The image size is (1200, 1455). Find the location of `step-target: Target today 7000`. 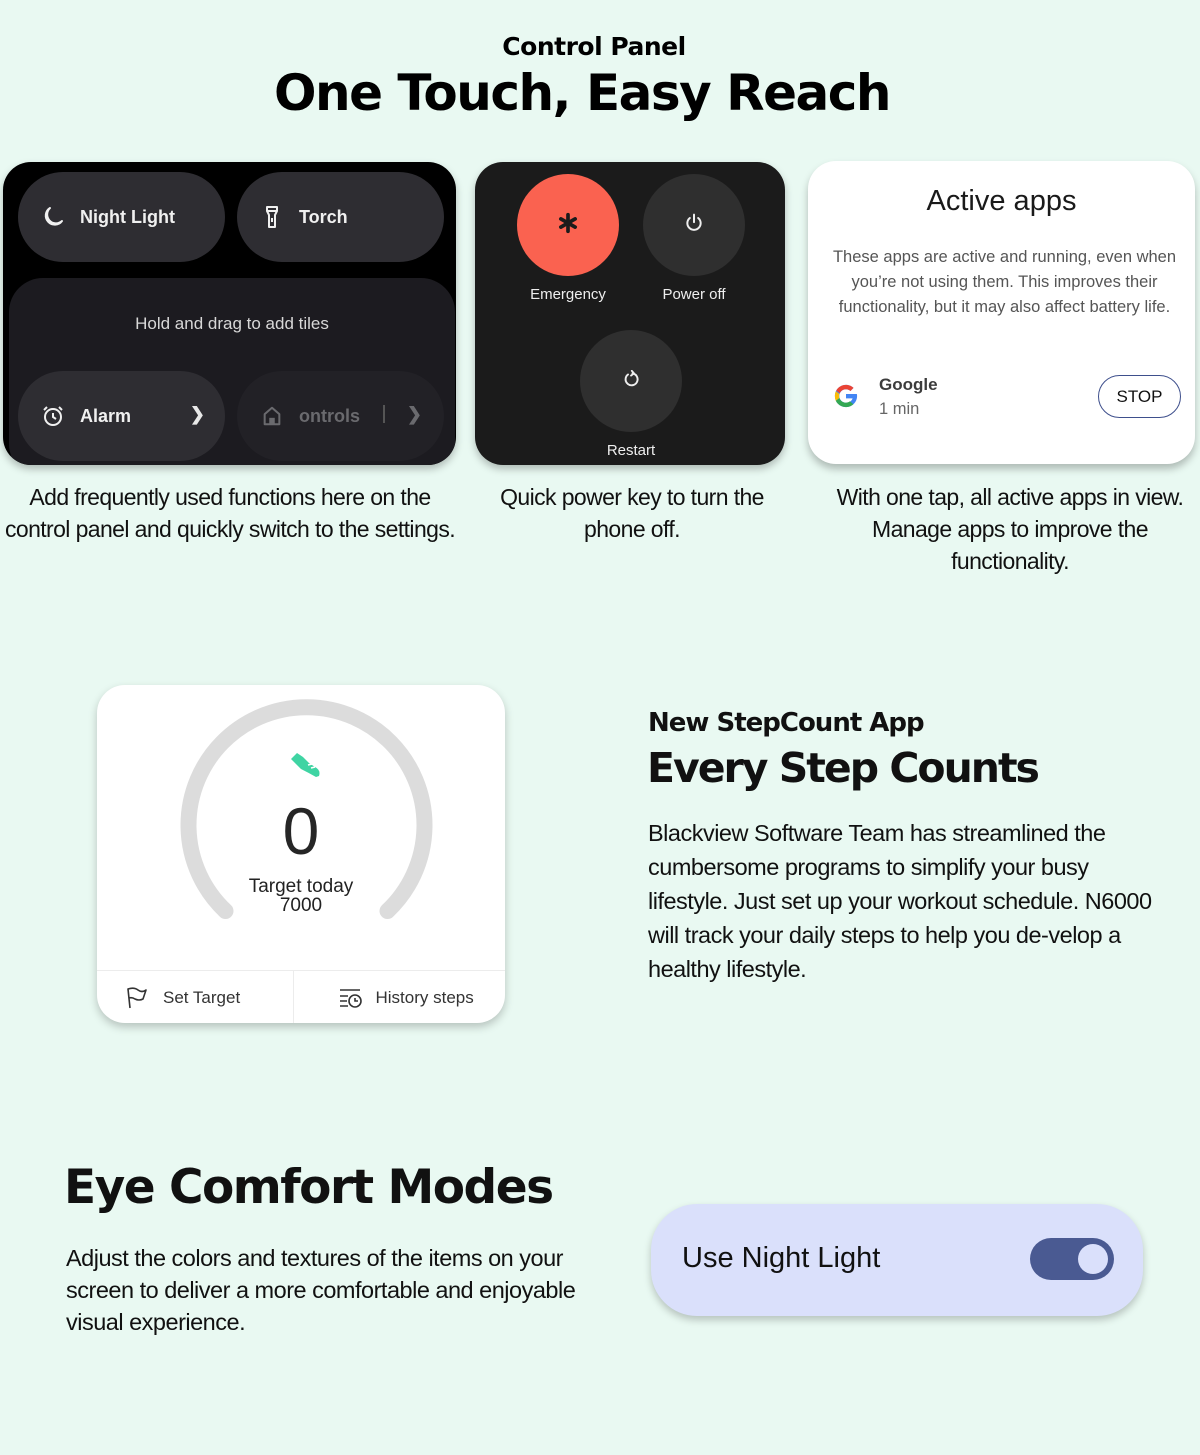

step-target: Target today 7000 is located at coordinates (301, 896).